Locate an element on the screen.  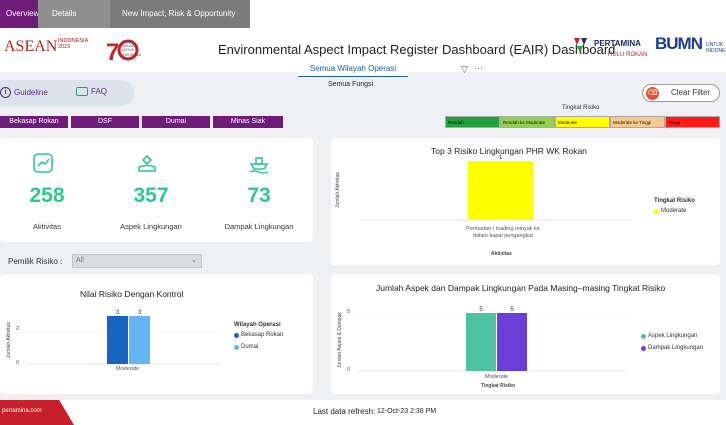
bar-dumai is located at coordinates (139, 340).